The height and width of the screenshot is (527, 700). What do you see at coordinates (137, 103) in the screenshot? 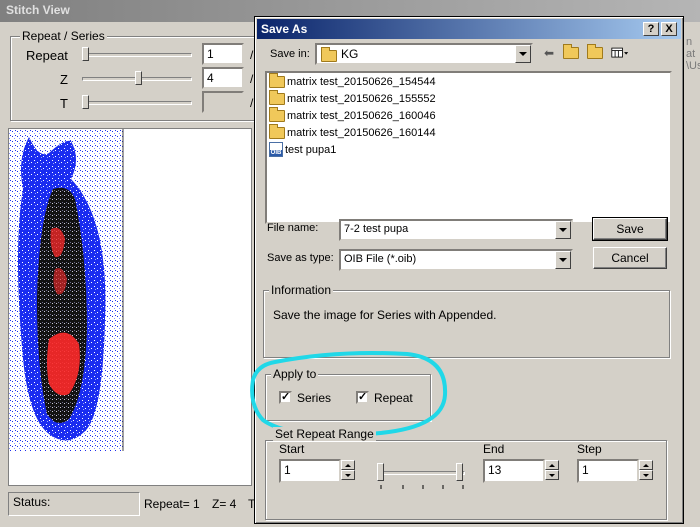
I see `t-slider` at bounding box center [137, 103].